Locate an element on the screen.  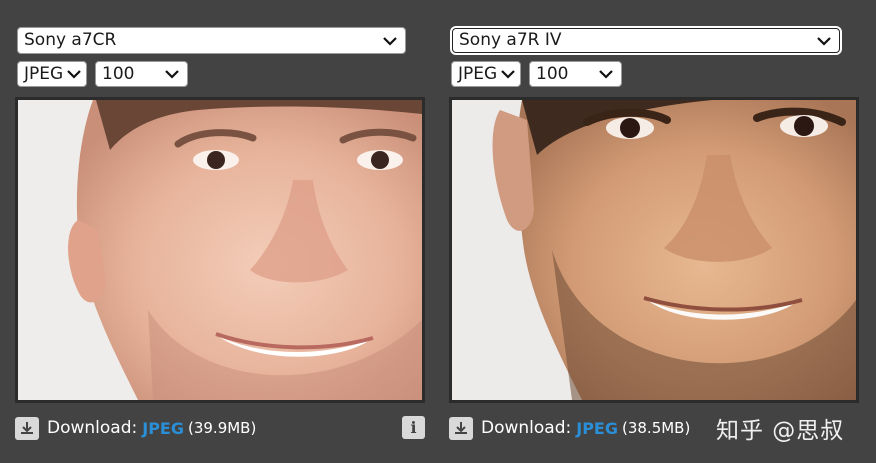
download-file-size: (38.5MB) is located at coordinates (656, 428).